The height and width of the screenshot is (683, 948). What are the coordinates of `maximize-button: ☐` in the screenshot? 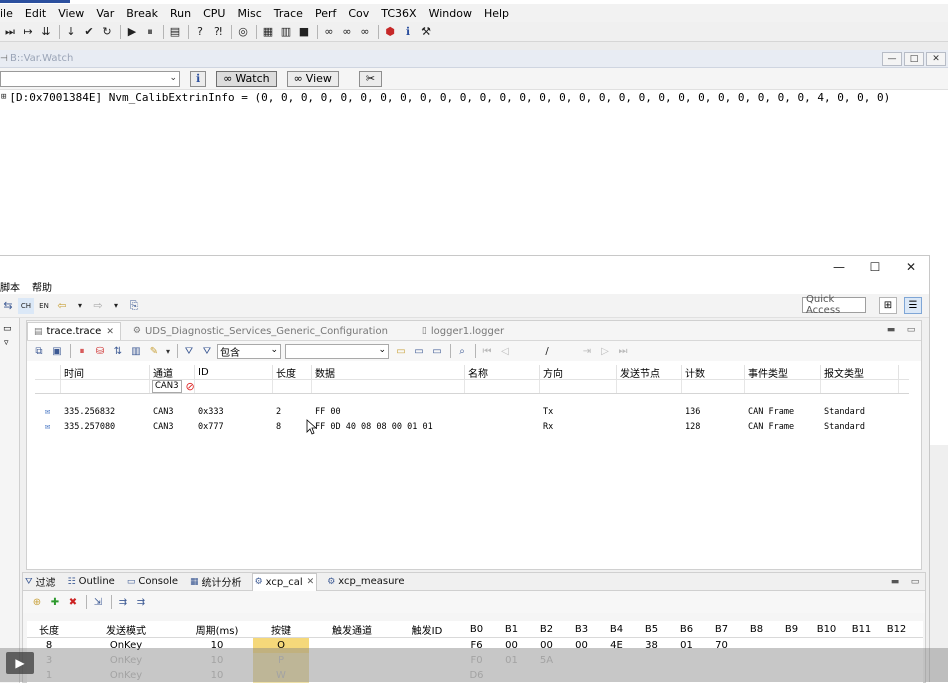 It's located at (875, 267).